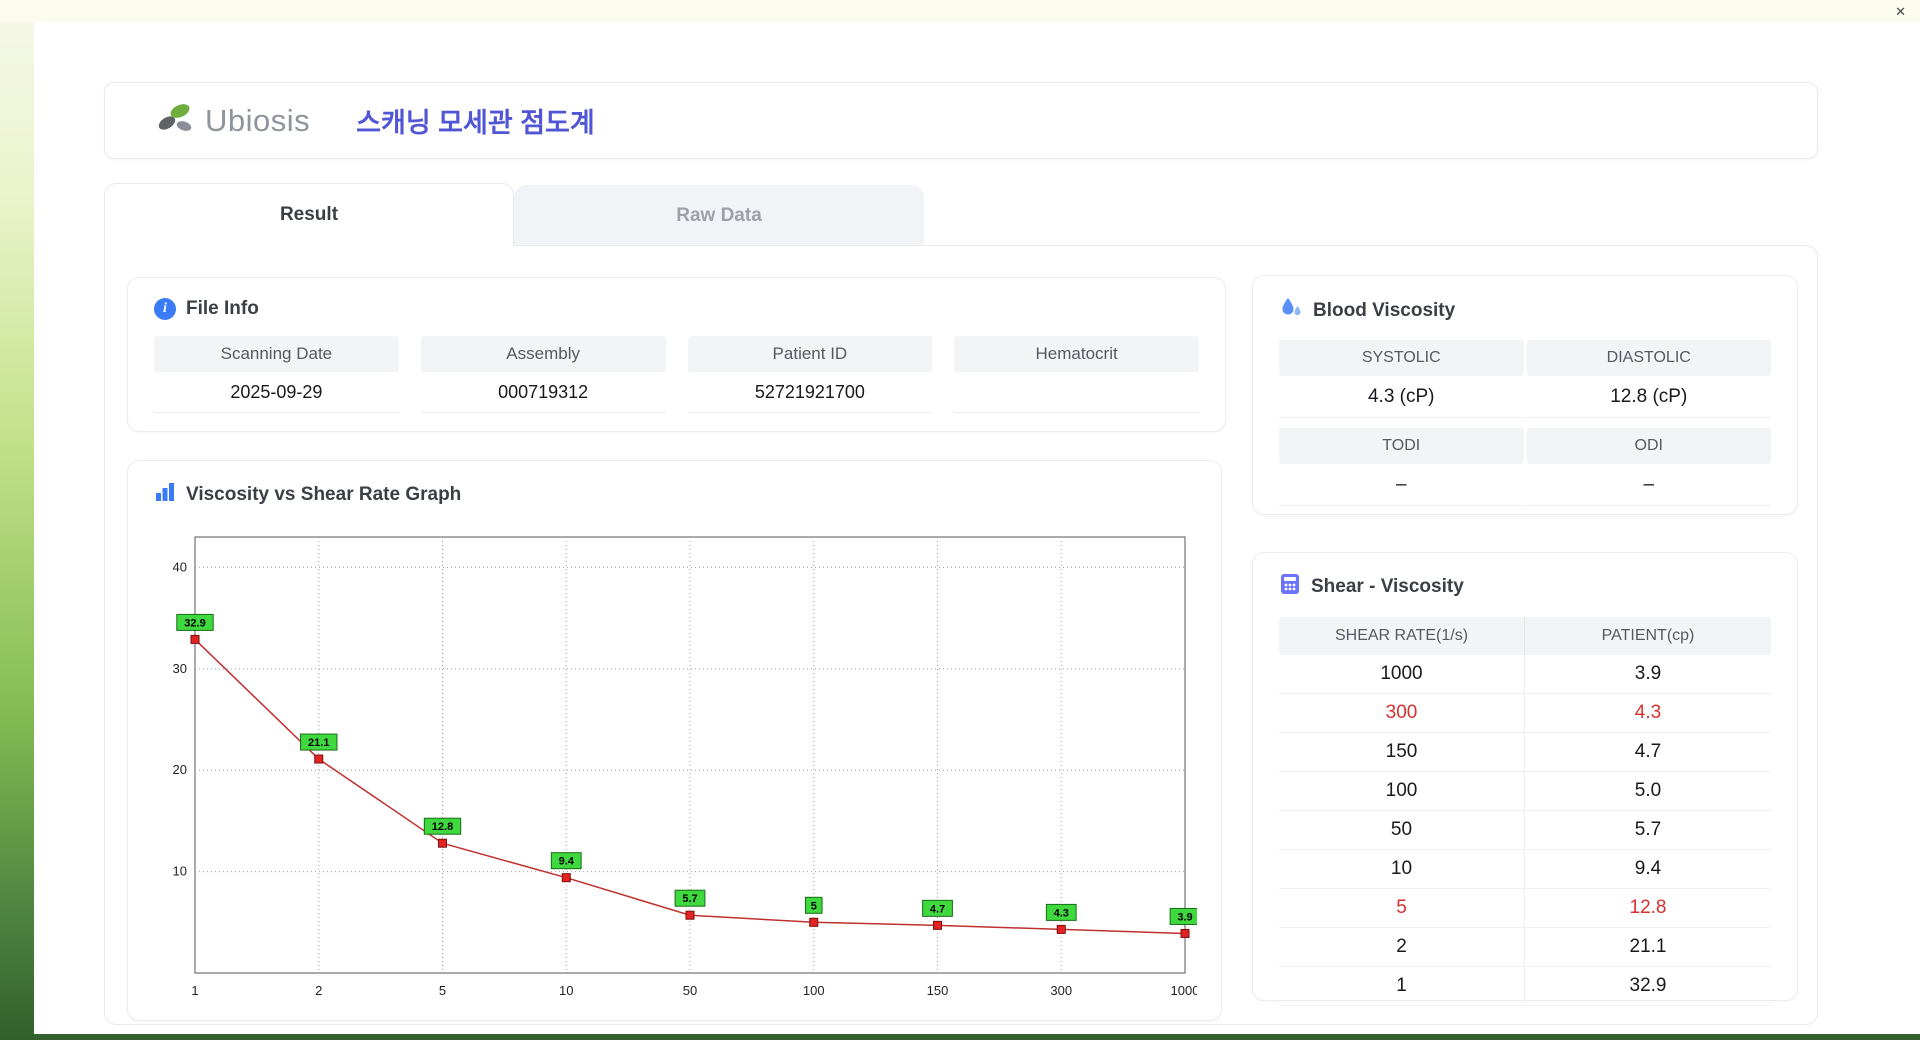  Describe the element at coordinates (689, 899) in the screenshot. I see `svg-text: 5.7` at that location.